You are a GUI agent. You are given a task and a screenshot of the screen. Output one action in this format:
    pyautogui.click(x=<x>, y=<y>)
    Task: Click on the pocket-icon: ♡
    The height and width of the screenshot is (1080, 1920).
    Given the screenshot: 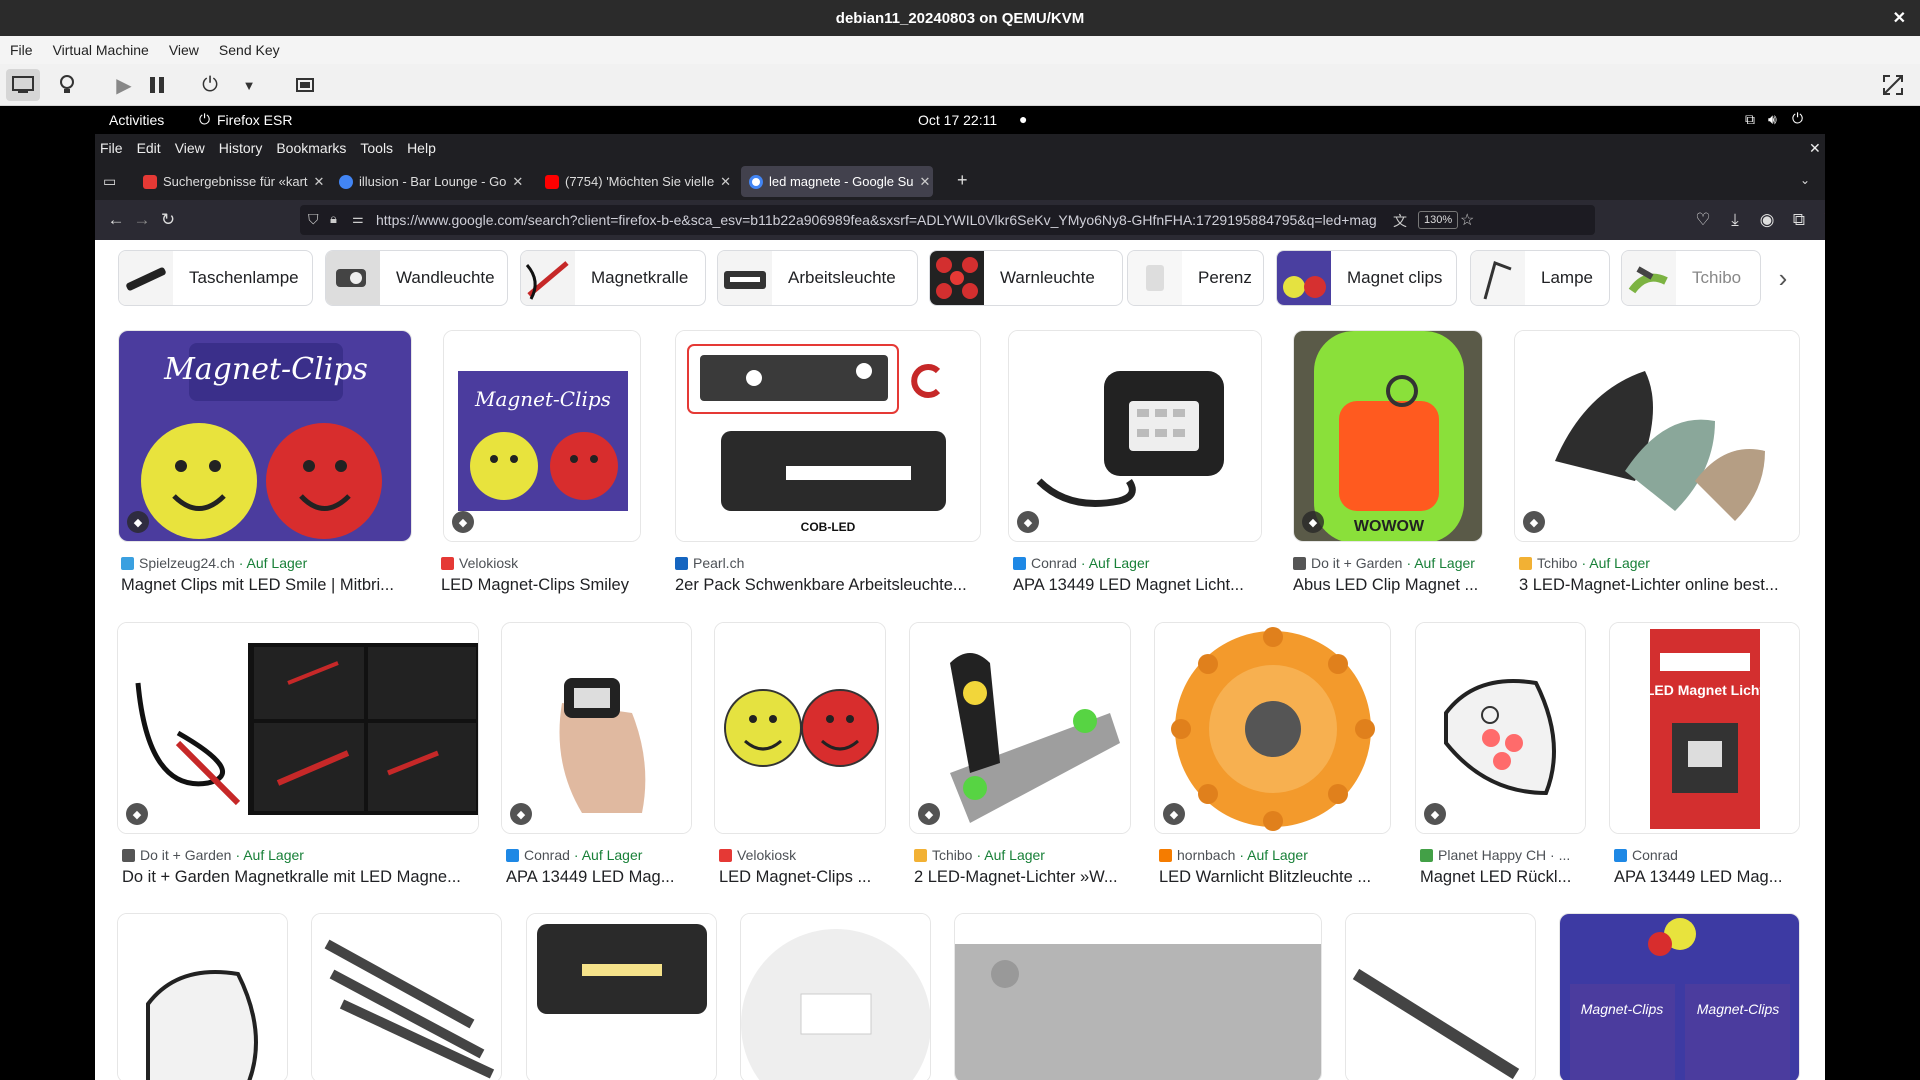 What is the action you would take?
    pyautogui.click(x=1703, y=220)
    